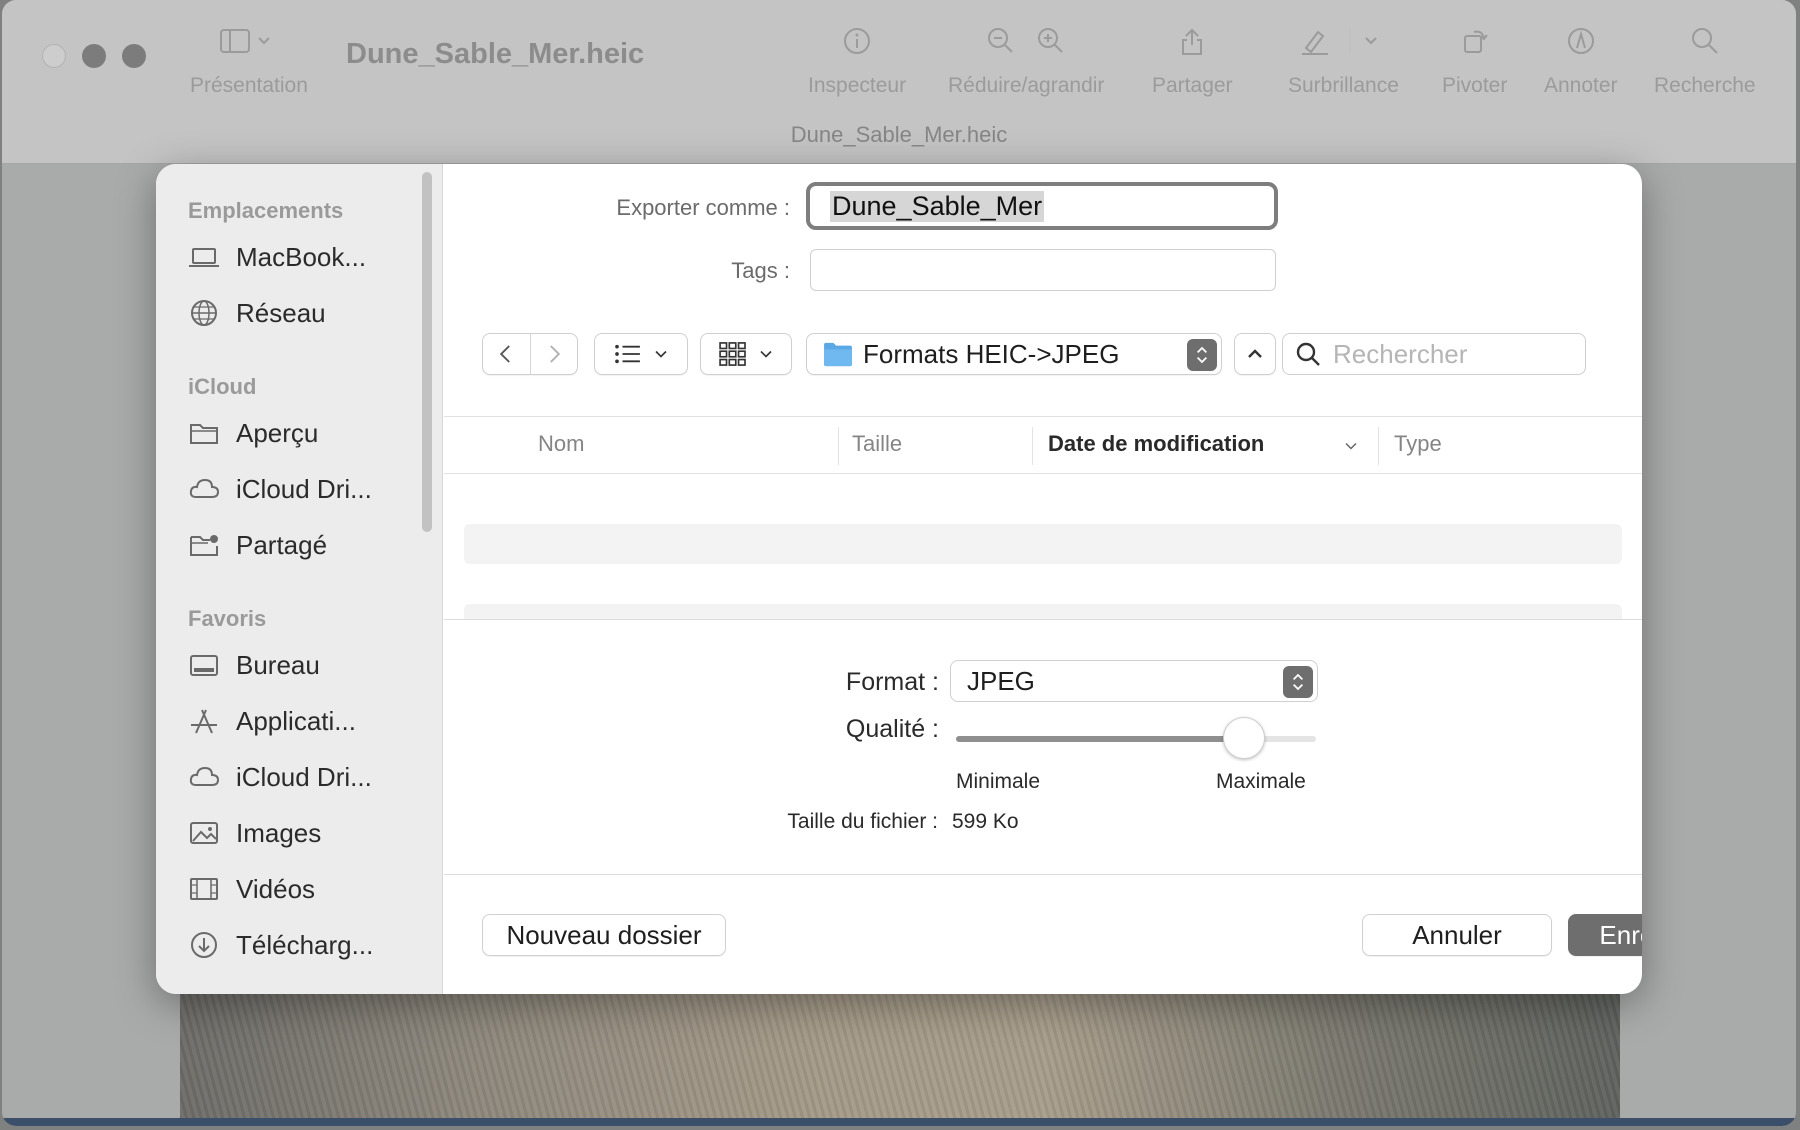  Describe the element at coordinates (900, 1058) in the screenshot. I see `dune-photo` at that location.